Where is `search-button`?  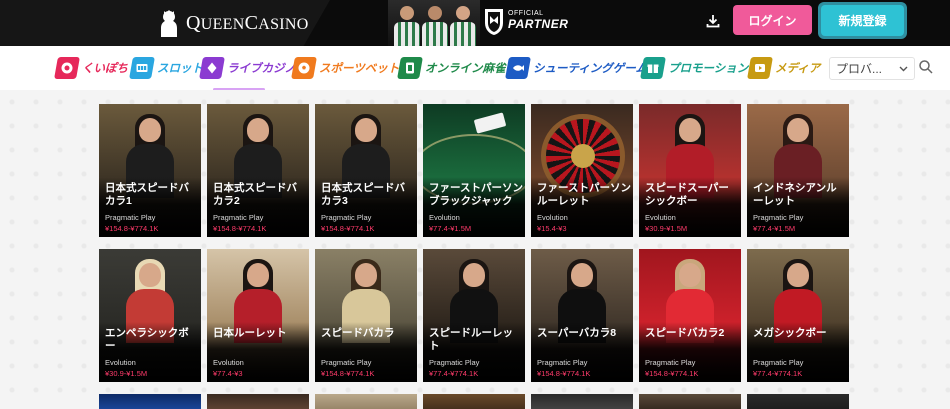 search-button is located at coordinates (927, 68).